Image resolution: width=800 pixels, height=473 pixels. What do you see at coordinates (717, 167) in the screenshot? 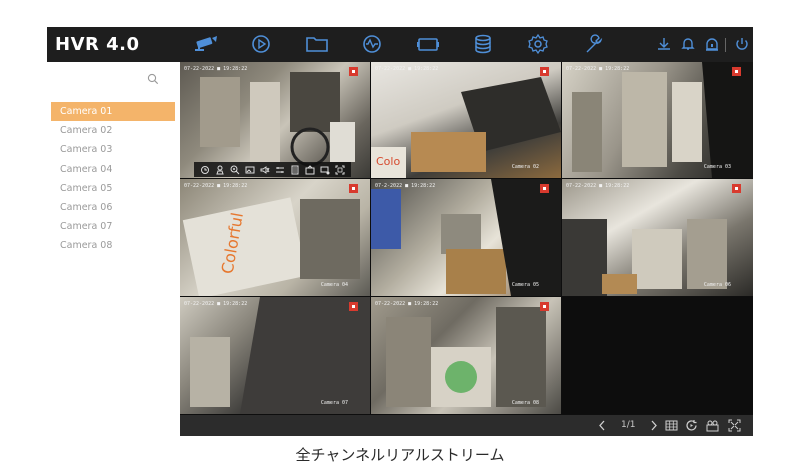
I see `tile-camera-name: Camera 03` at bounding box center [717, 167].